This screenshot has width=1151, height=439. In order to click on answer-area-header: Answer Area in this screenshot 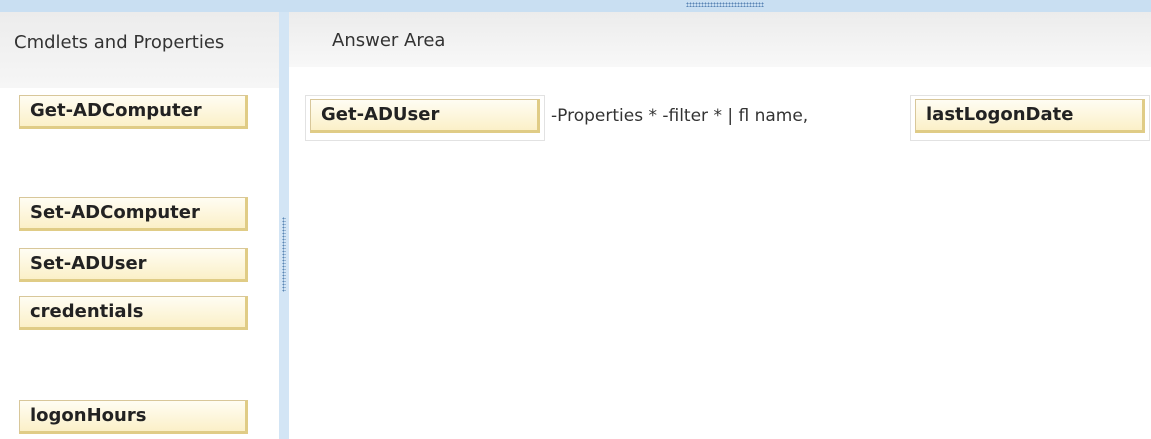, I will do `click(720, 39)`.